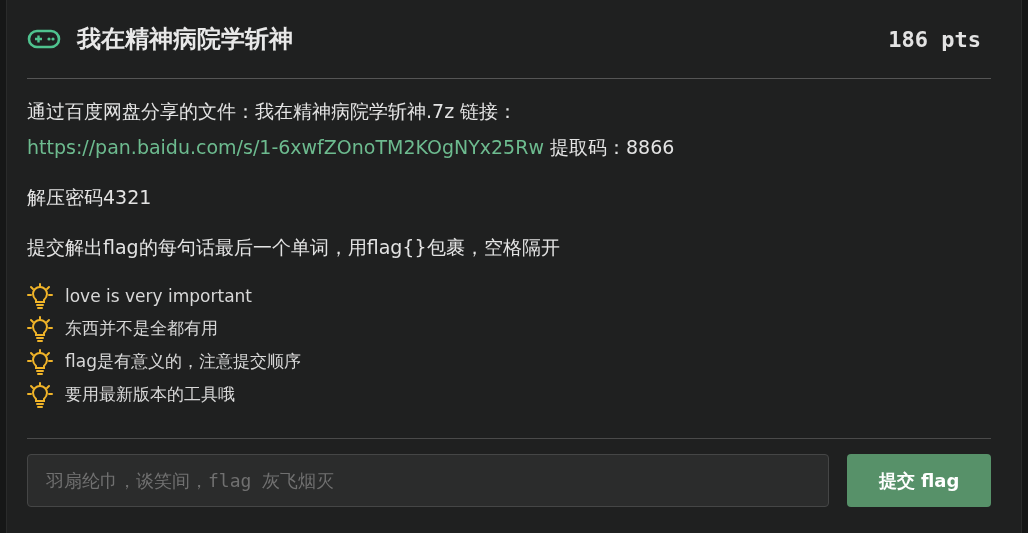  What do you see at coordinates (428, 480) in the screenshot?
I see `flag-input-field: 羽扇纶巾，谈笑间，flag 灰飞烟灭` at bounding box center [428, 480].